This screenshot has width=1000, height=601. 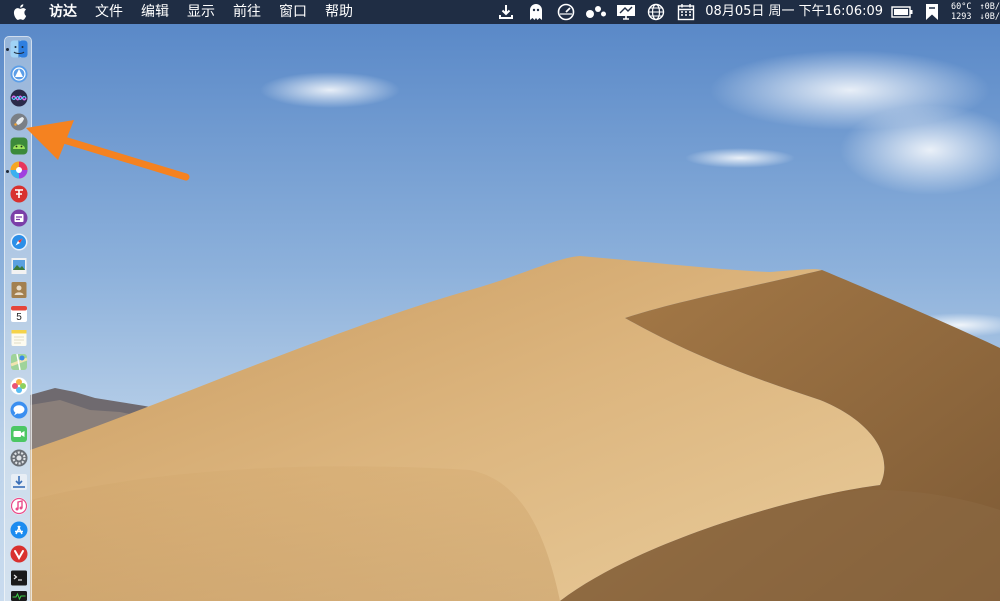 What do you see at coordinates (109, 12) in the screenshot?
I see `menu-file: 文件` at bounding box center [109, 12].